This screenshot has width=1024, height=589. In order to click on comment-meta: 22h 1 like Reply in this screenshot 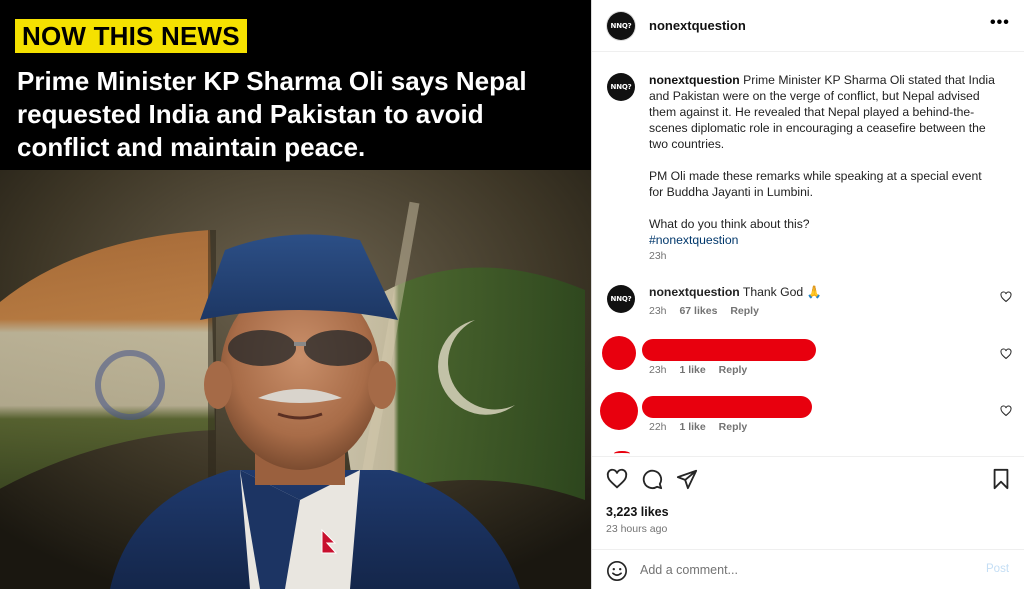, I will do `click(703, 427)`.